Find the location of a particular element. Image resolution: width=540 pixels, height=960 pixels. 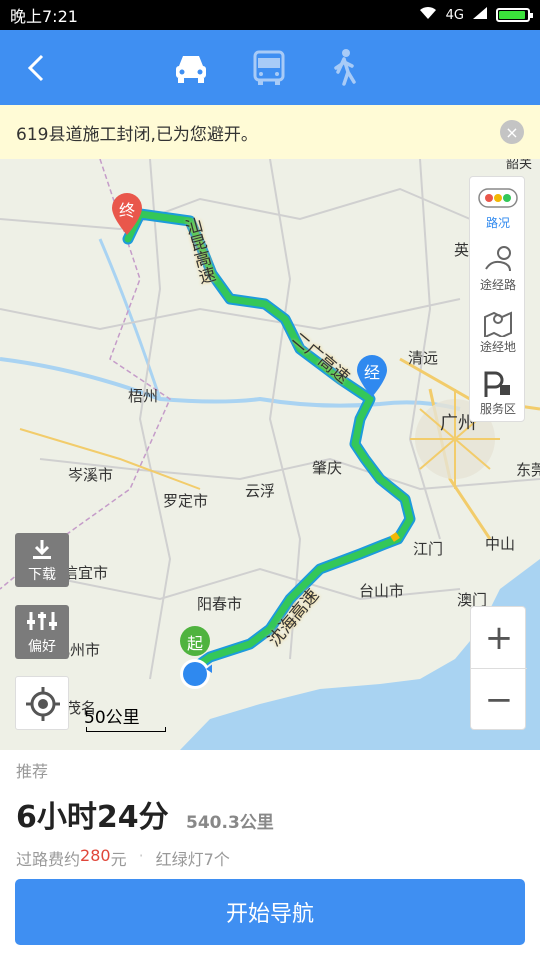

mode-car-button is located at coordinates (191, 68).